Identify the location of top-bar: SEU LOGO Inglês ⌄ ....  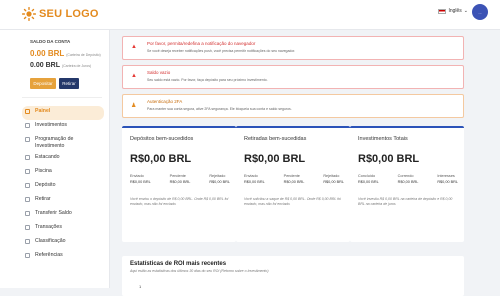
(250, 15).